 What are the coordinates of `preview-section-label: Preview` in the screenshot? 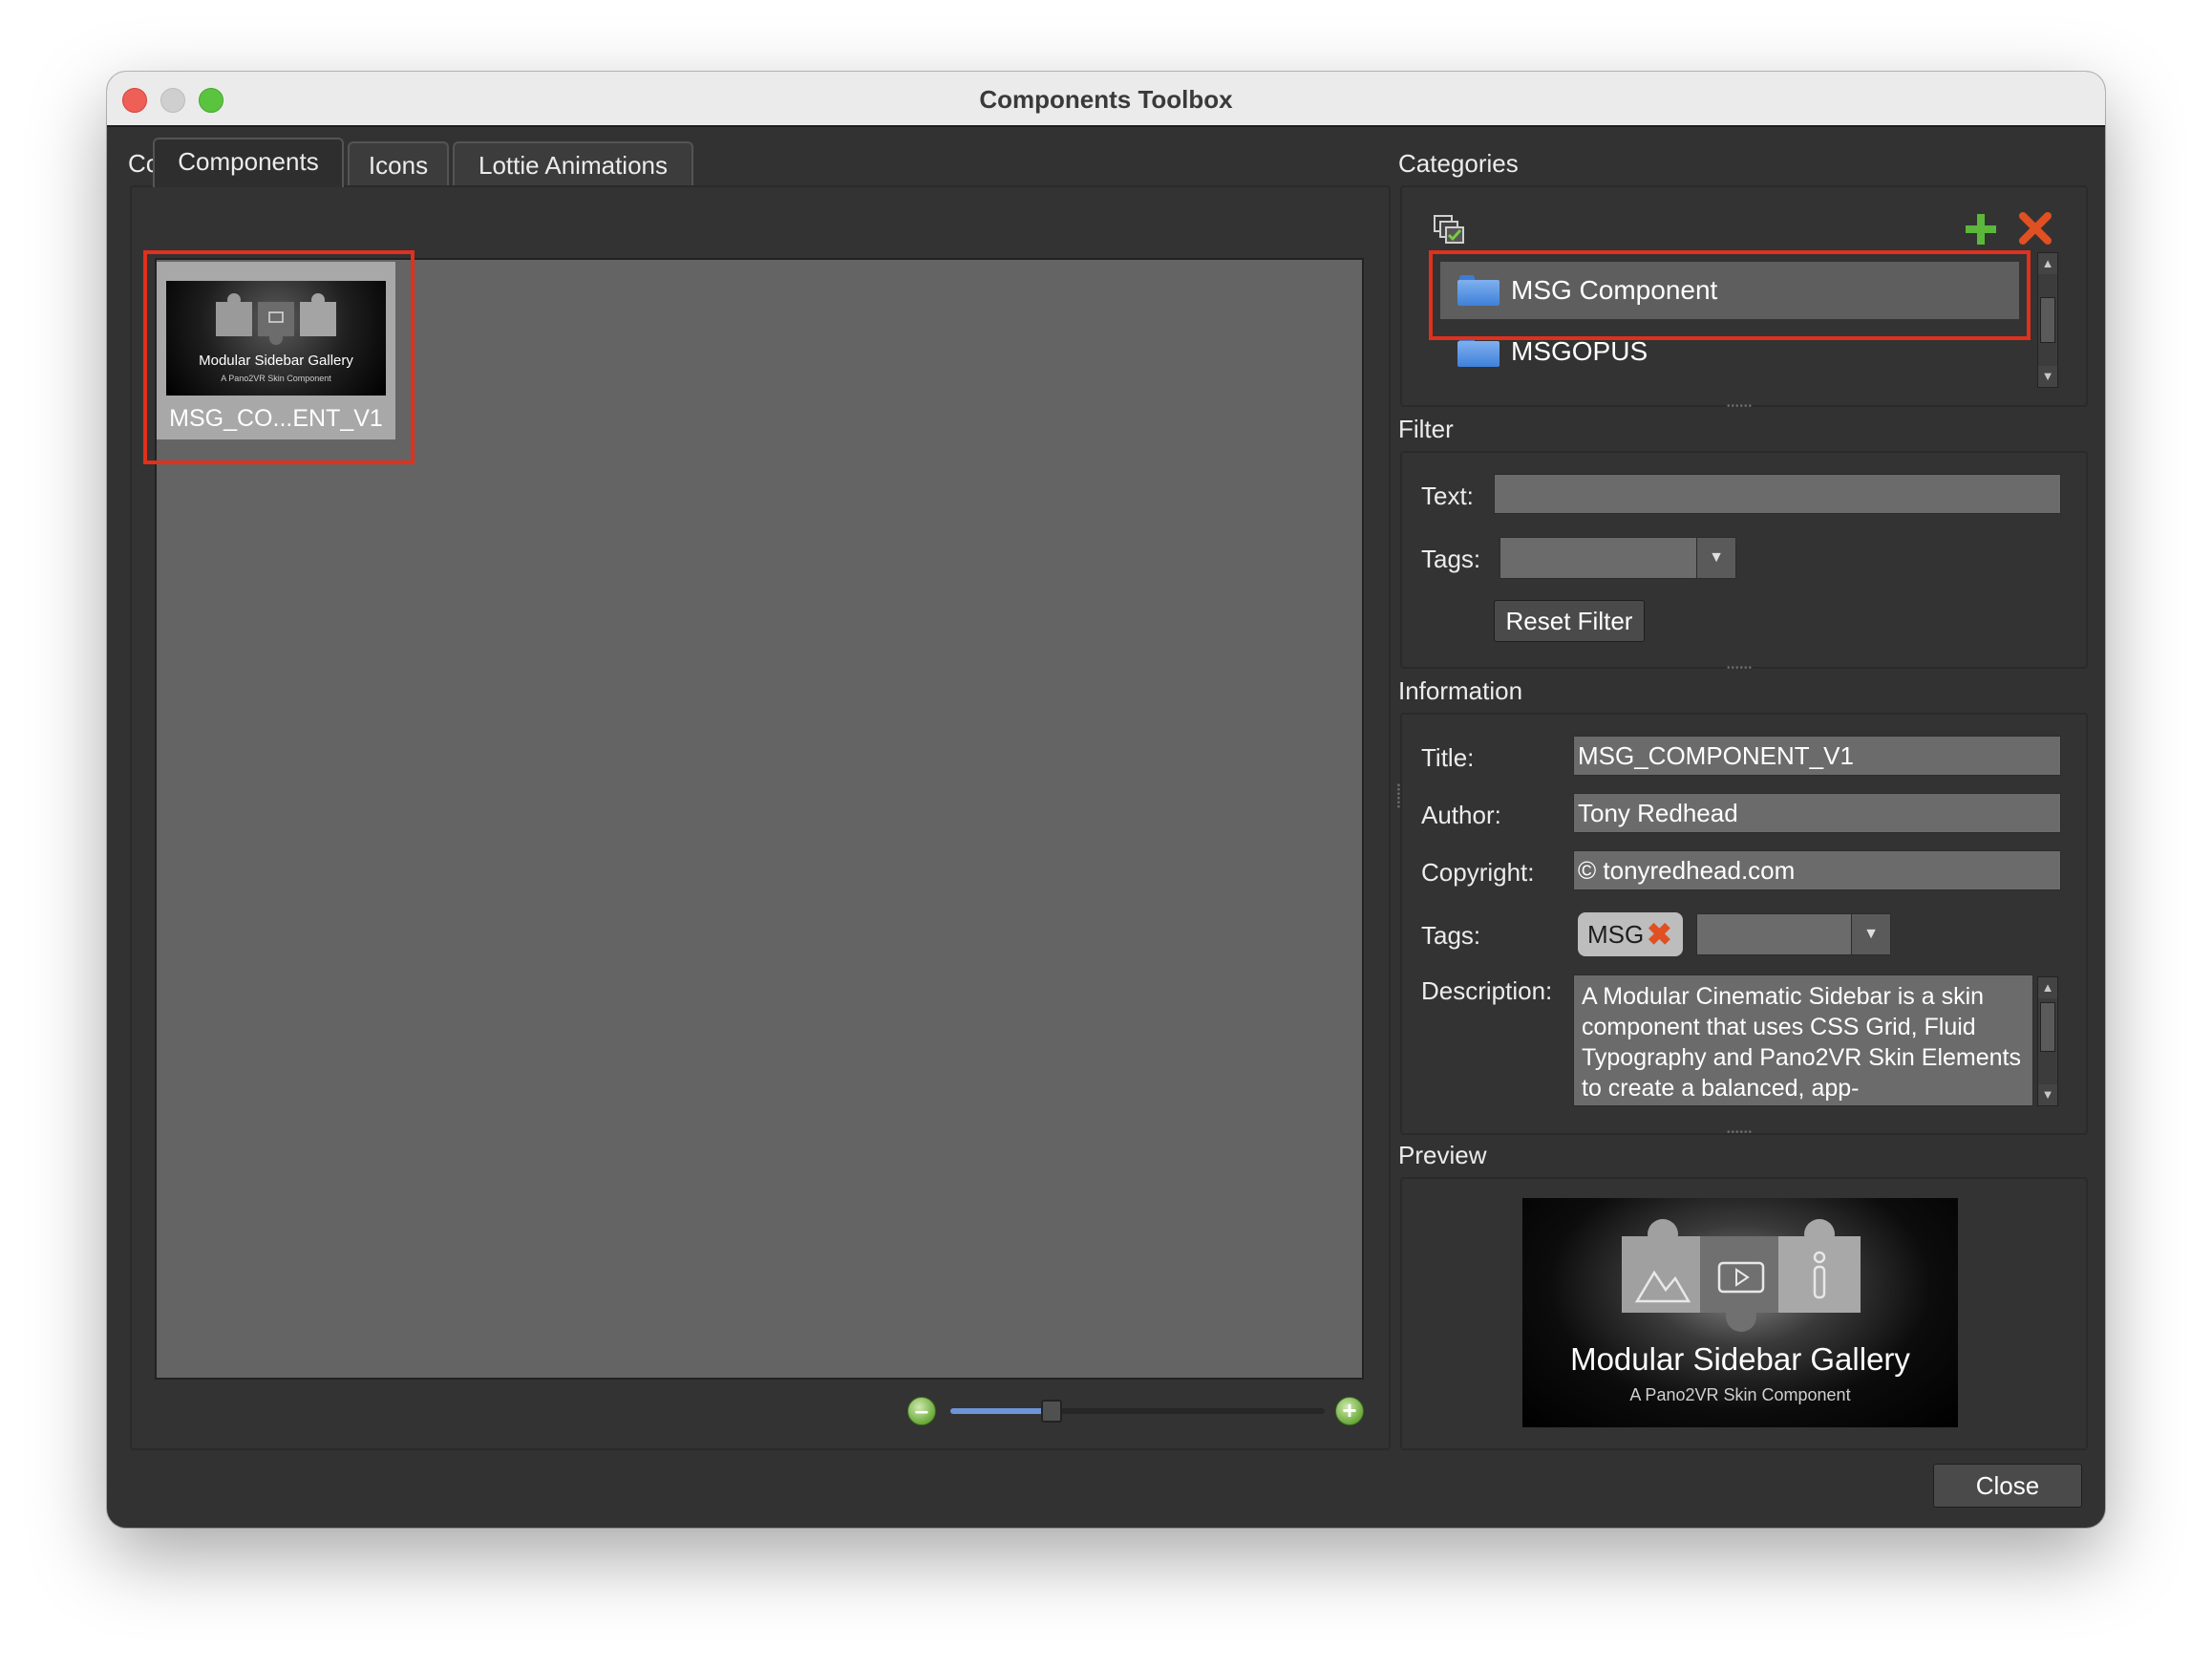 It's located at (1442, 1155).